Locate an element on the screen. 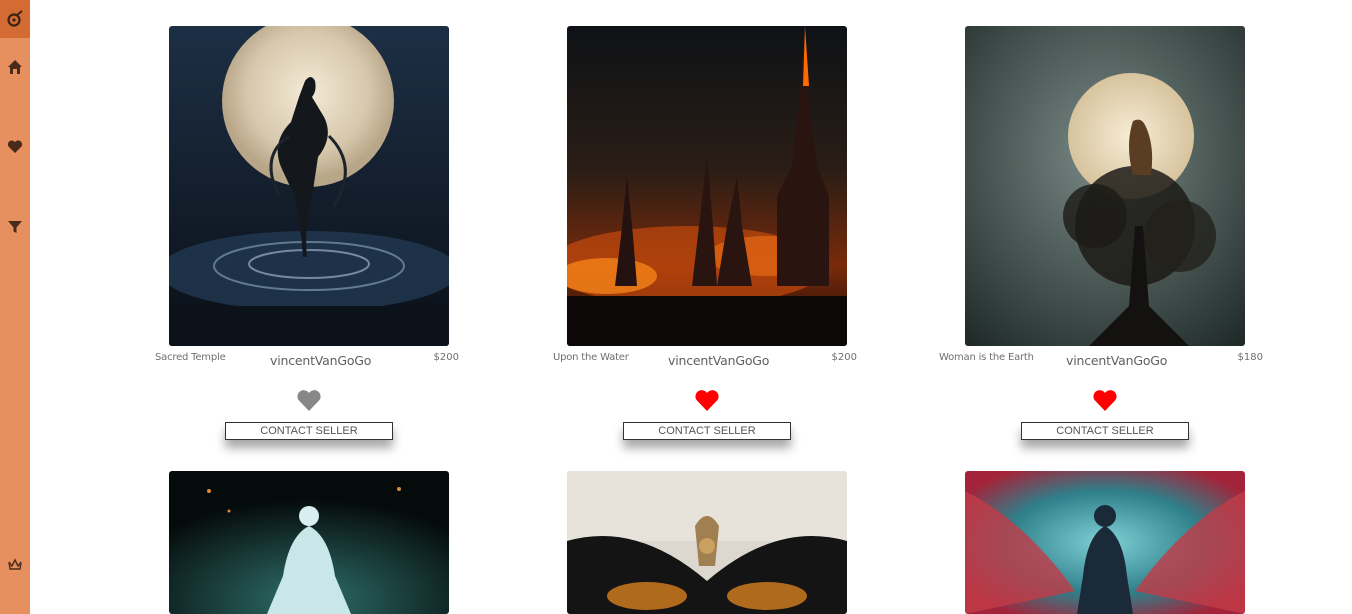 Image resolution: width=1352 pixels, height=614 pixels. artwork-title: Upon the Water is located at coordinates (591, 357).